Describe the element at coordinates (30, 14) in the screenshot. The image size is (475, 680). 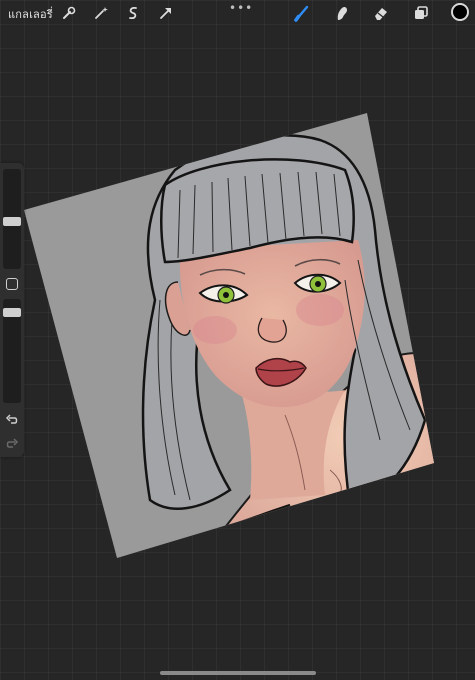
I see `gallery-button: แกลเลอรี่` at that location.